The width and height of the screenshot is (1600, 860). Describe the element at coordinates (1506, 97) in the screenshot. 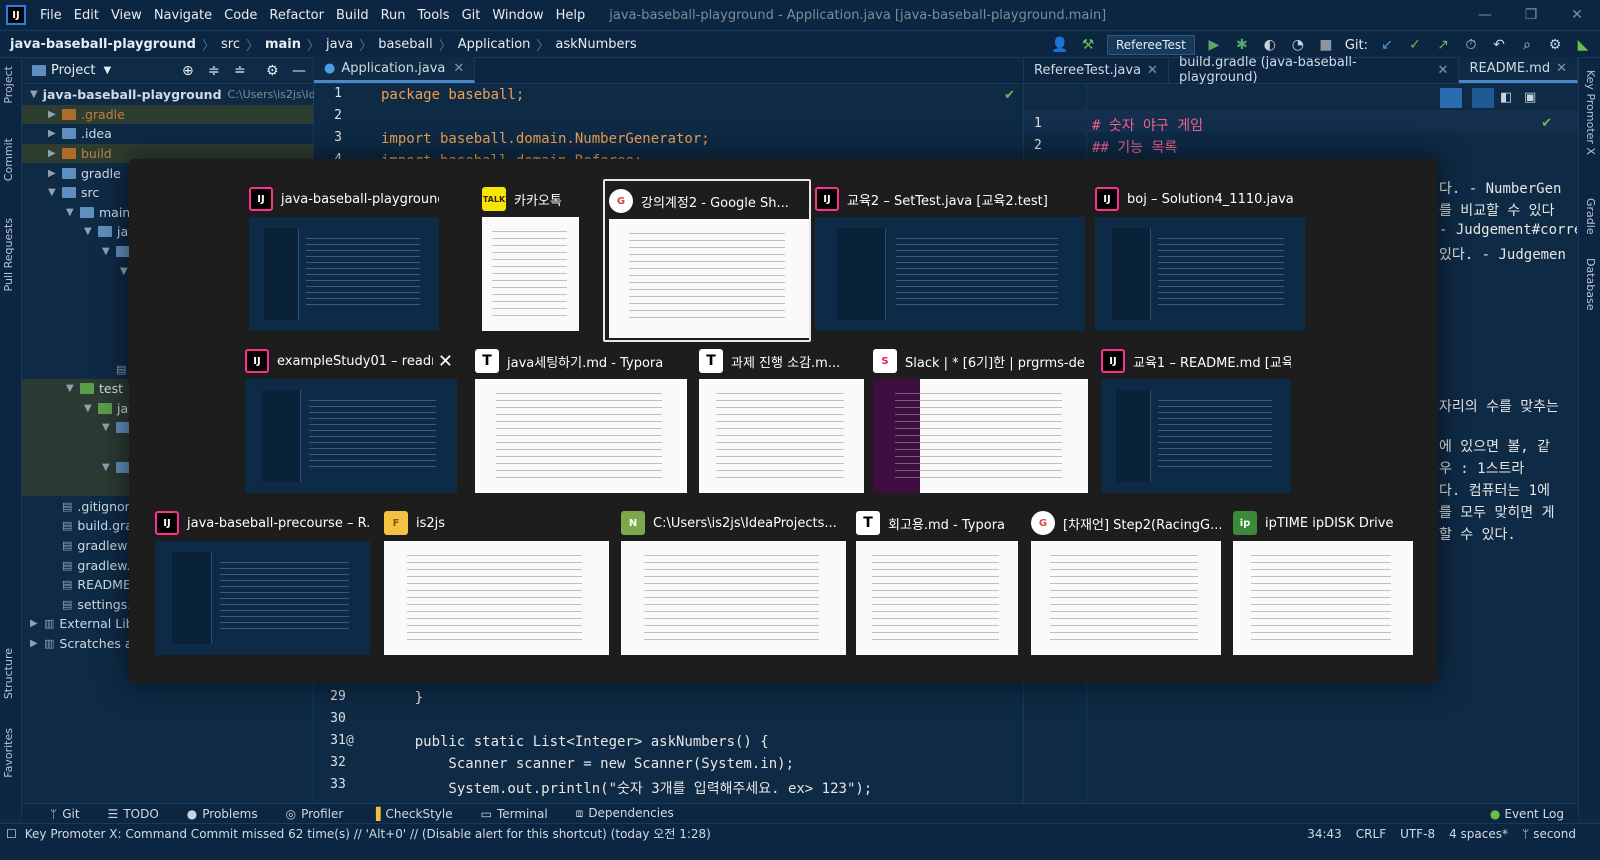

I see `preview-view-icon: ◧` at that location.